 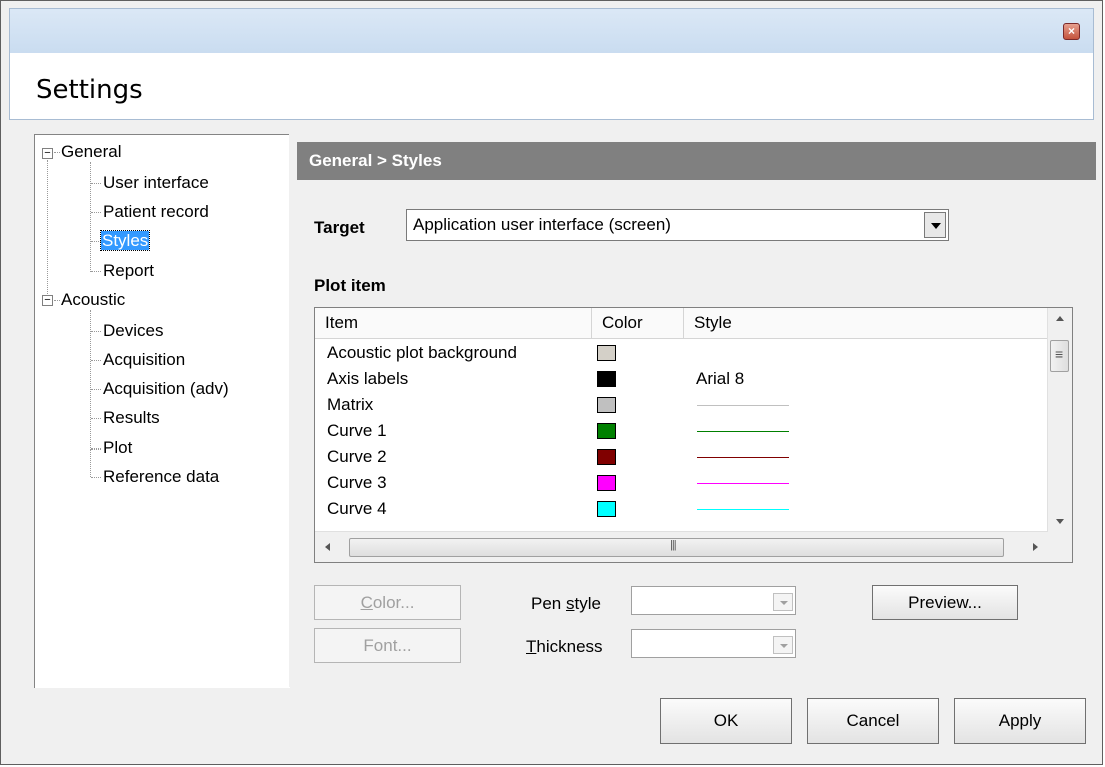 I want to click on list-item: Acoustic plot background, so click(x=681, y=354).